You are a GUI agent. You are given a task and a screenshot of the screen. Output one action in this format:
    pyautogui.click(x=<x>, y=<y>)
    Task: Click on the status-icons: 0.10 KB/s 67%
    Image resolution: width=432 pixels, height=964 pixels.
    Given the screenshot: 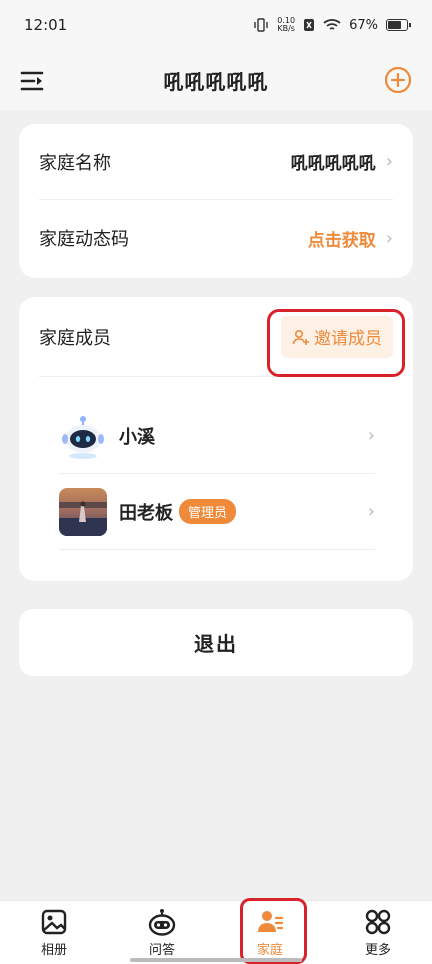 What is the action you would take?
    pyautogui.click(x=332, y=25)
    